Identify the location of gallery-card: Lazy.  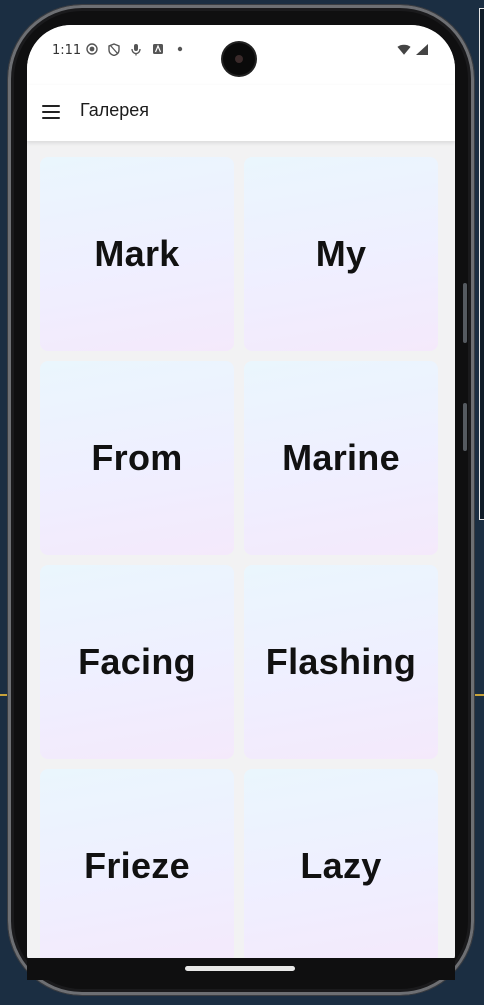
(341, 864).